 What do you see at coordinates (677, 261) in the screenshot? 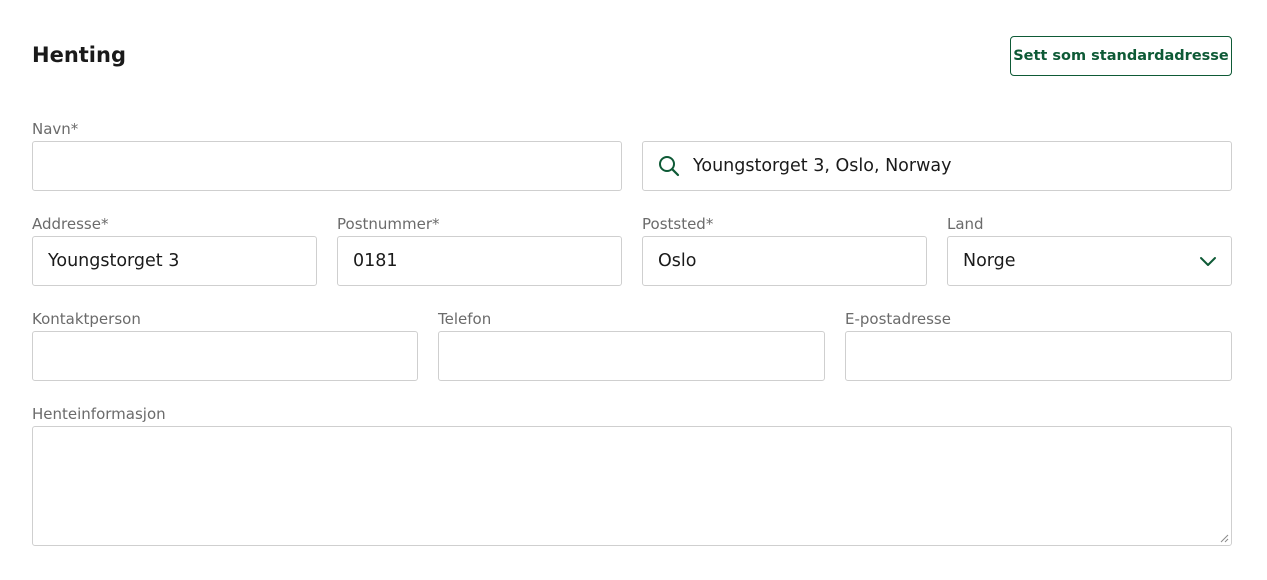
I see `city-value: Oslo` at bounding box center [677, 261].